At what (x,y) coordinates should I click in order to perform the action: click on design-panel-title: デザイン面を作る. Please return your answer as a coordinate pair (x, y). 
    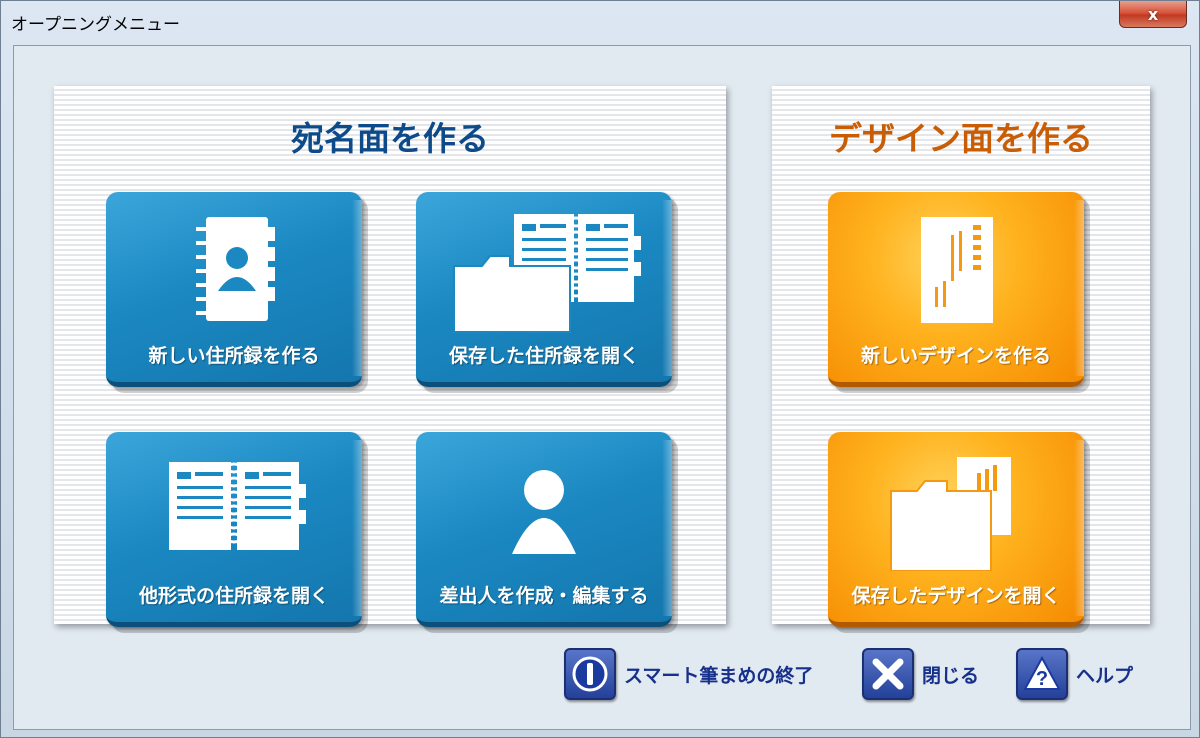
    Looking at the image, I should click on (961, 138).